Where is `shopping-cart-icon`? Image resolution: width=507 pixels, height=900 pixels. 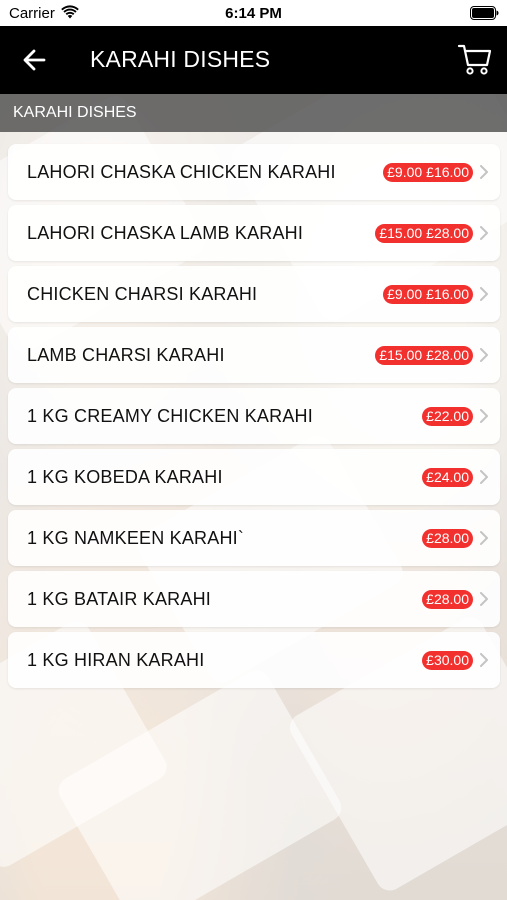
shopping-cart-icon is located at coordinates (474, 59).